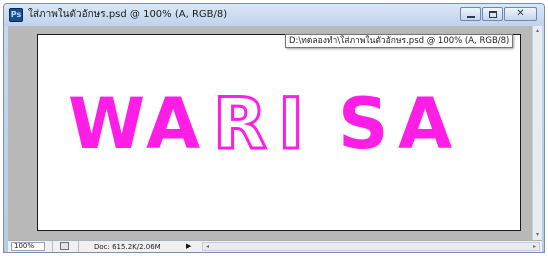 The image size is (548, 256). Describe the element at coordinates (240, 124) in the screenshot. I see `artwork-letter-r: R` at that location.